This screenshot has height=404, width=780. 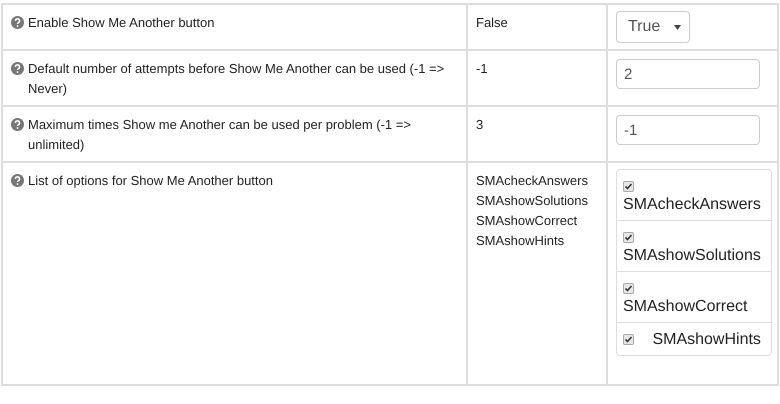 What do you see at coordinates (692, 204) in the screenshot?
I see `option-label: SMAcheckAnswers` at bounding box center [692, 204].